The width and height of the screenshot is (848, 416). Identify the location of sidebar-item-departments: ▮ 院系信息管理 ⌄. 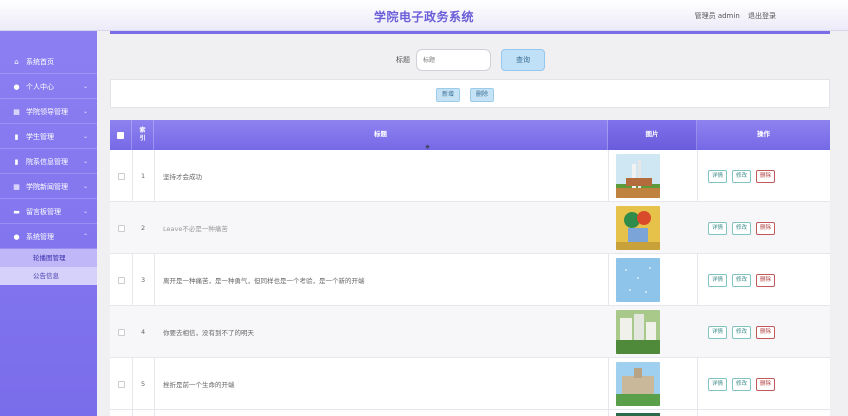
(48, 162).